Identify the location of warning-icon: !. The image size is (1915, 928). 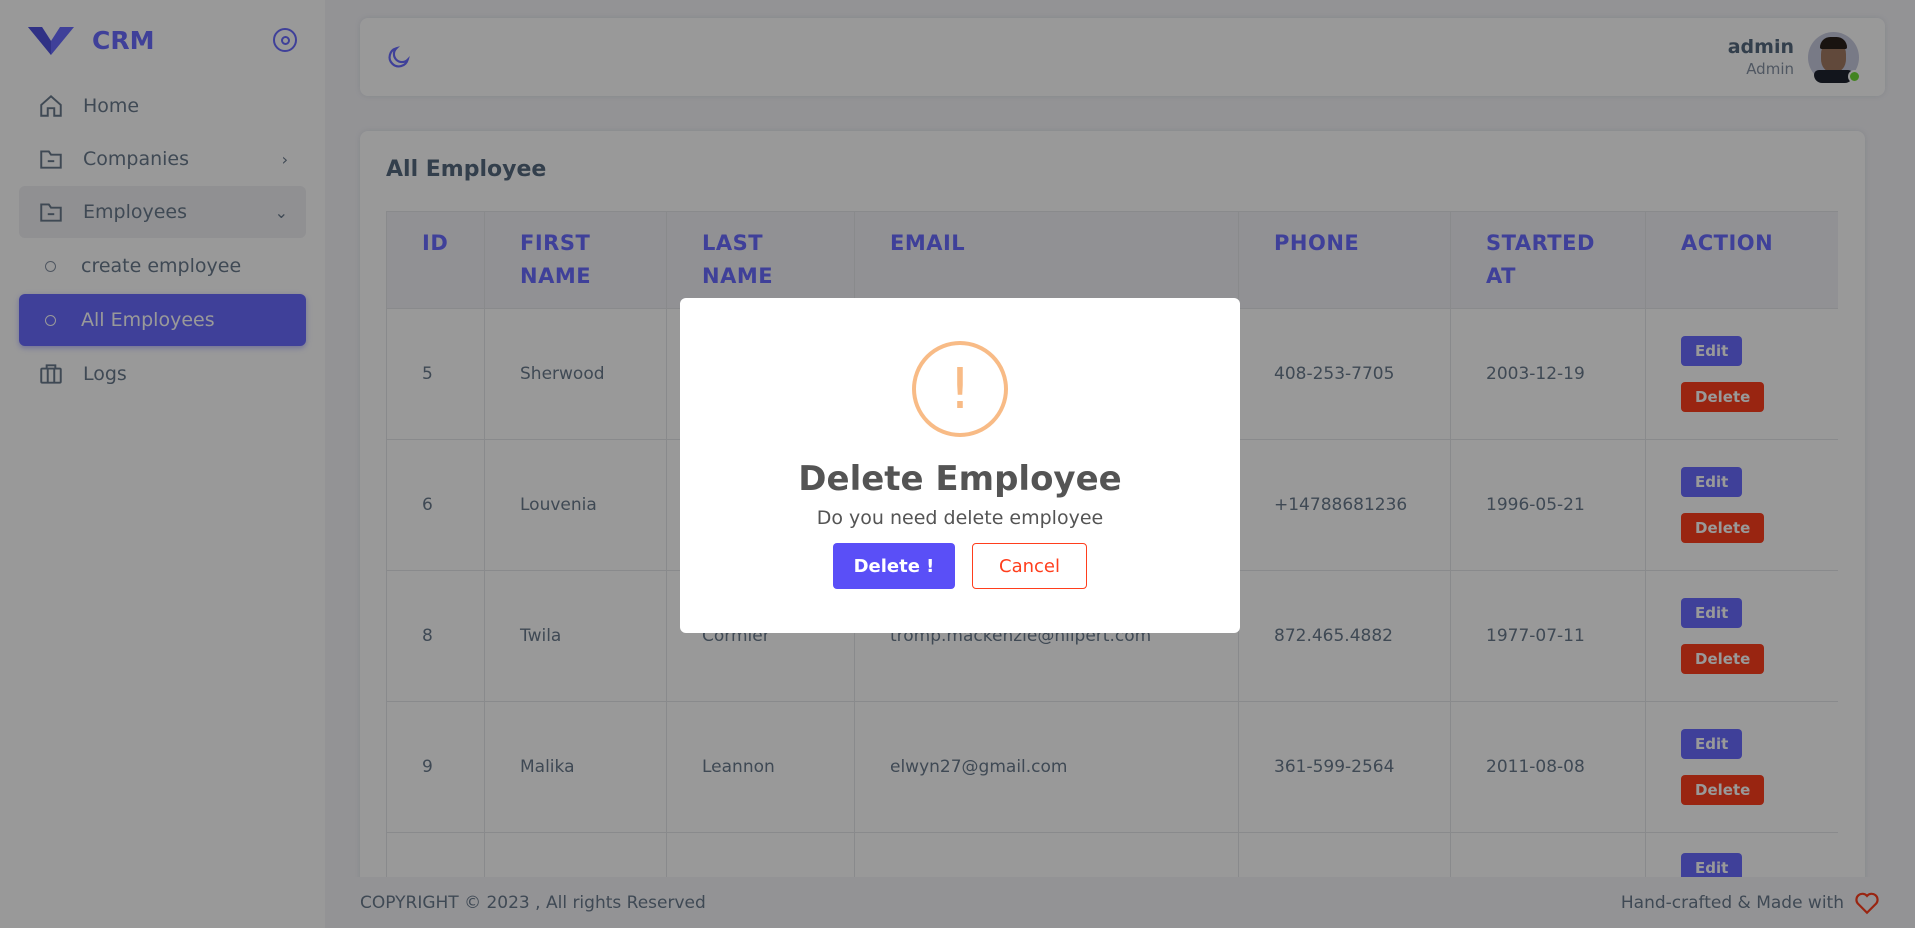
(960, 389).